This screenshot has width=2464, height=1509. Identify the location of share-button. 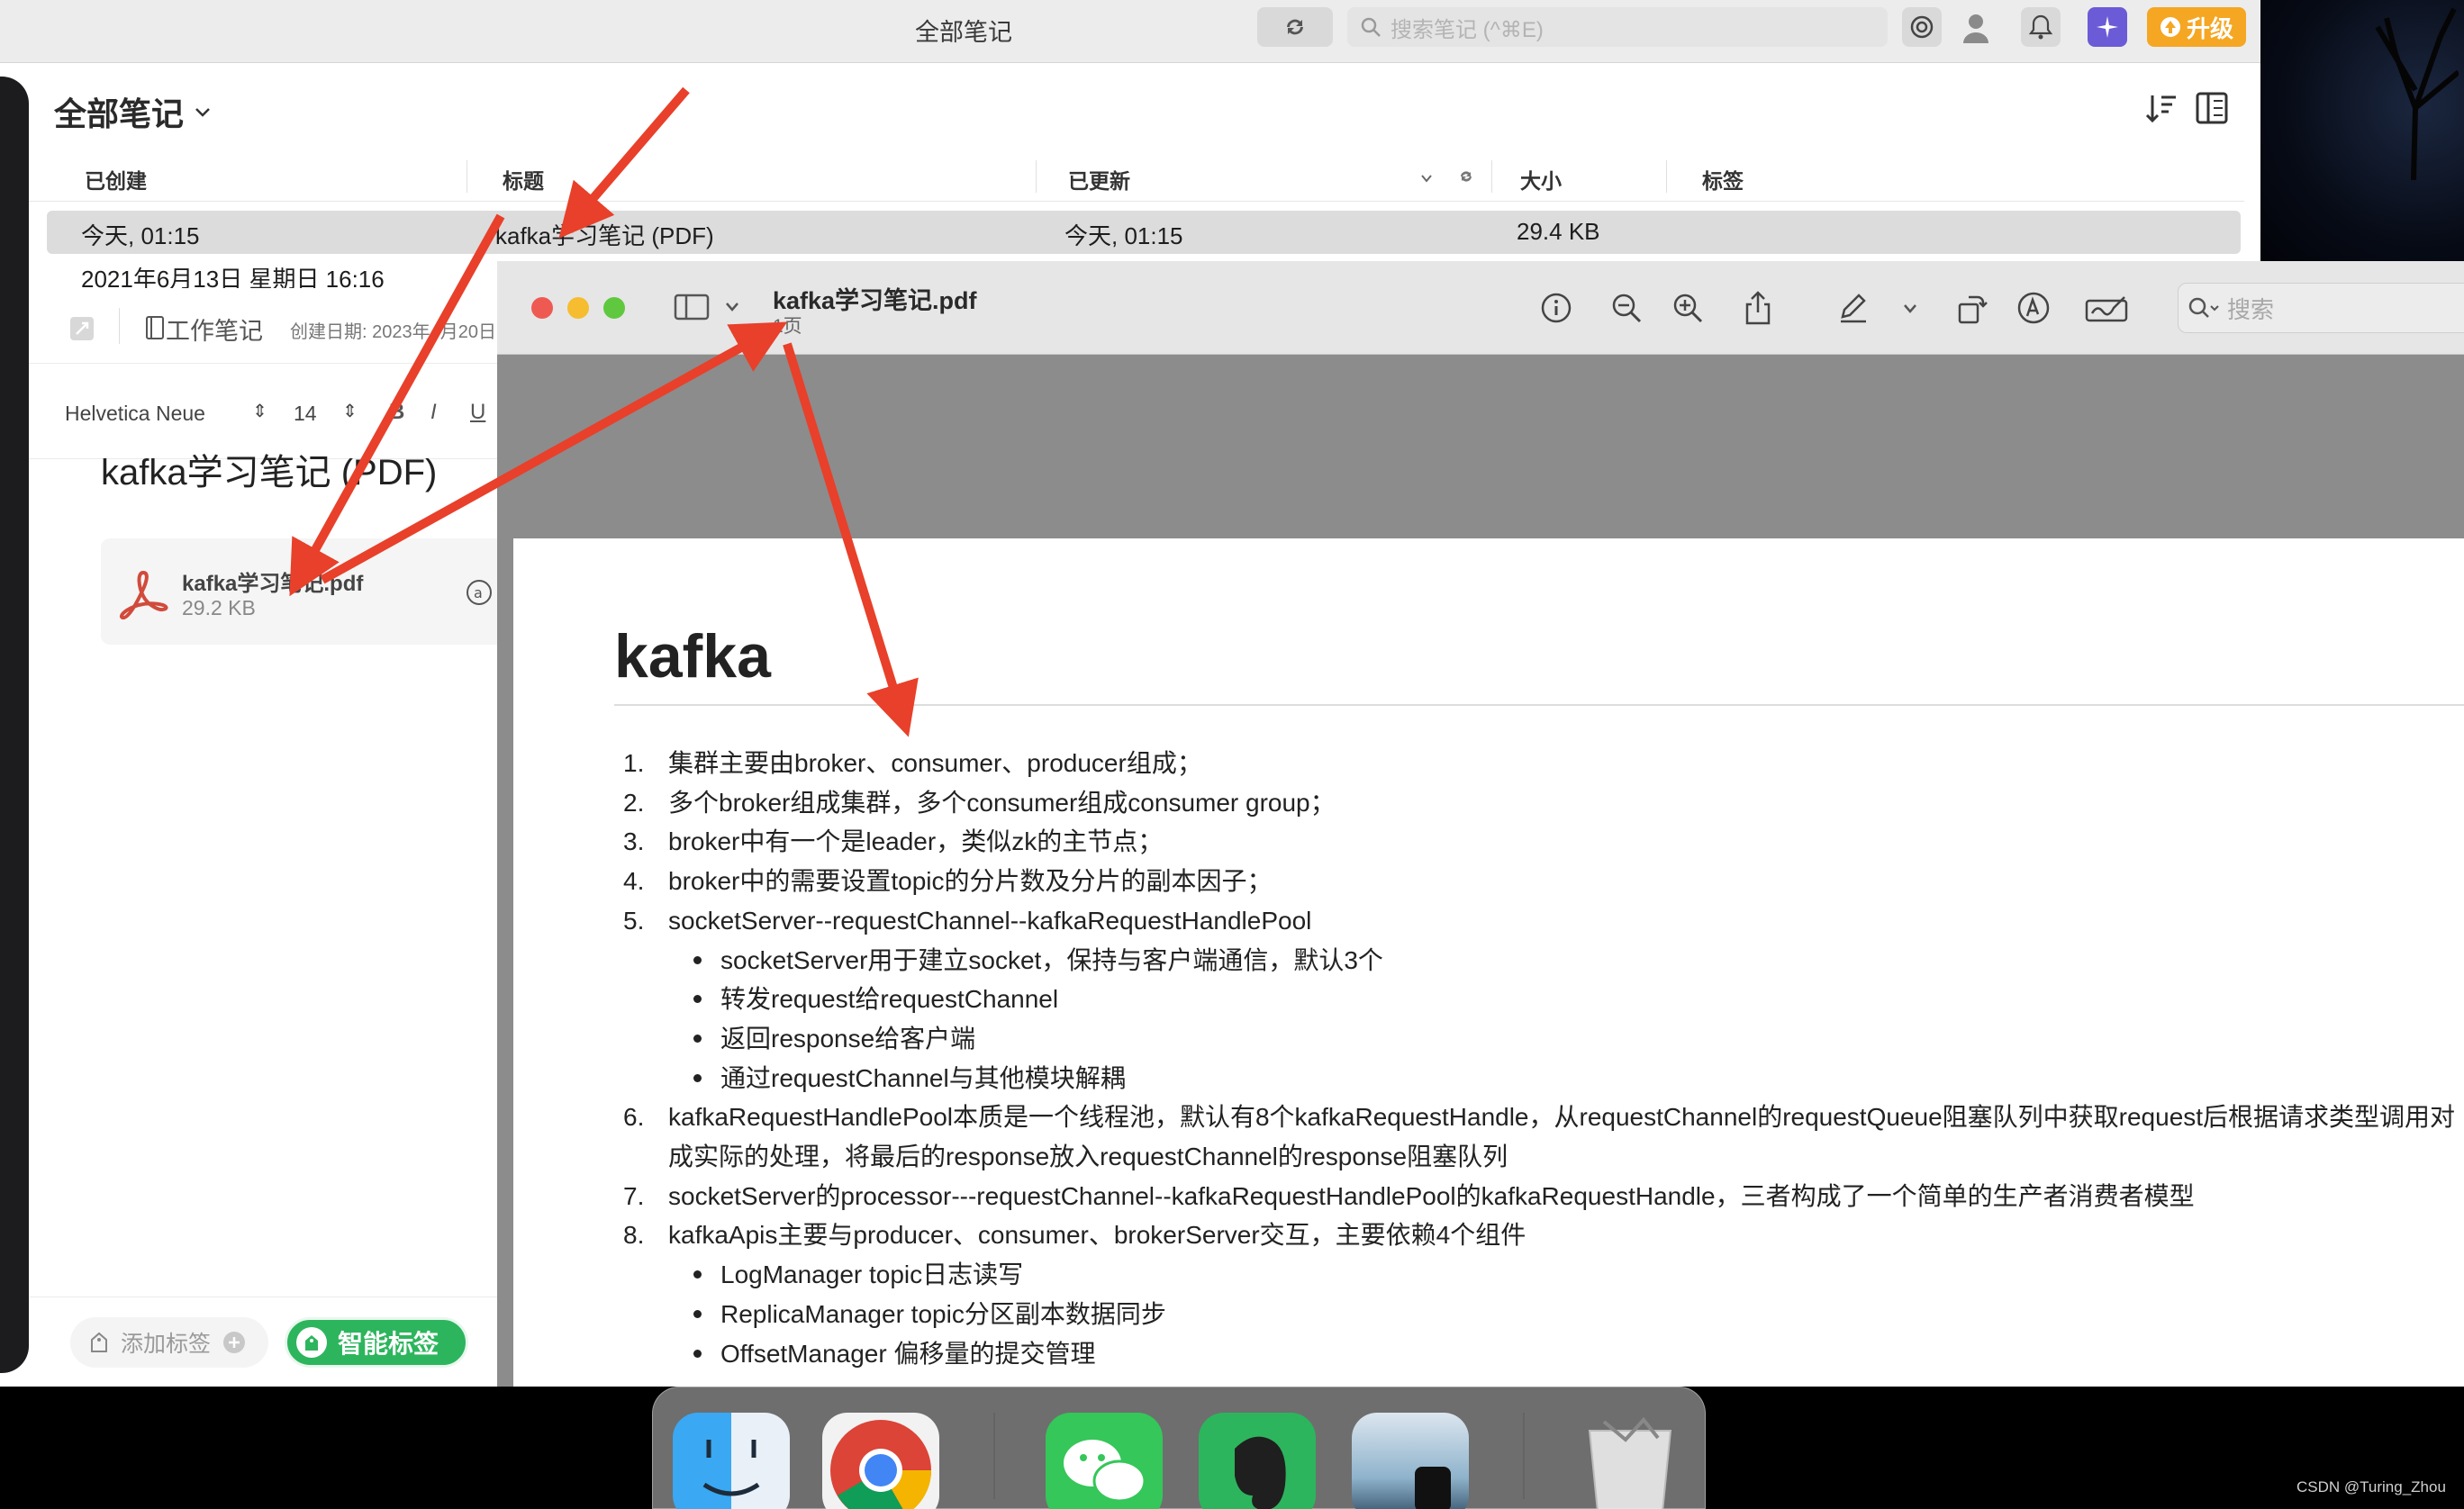
(1758, 308).